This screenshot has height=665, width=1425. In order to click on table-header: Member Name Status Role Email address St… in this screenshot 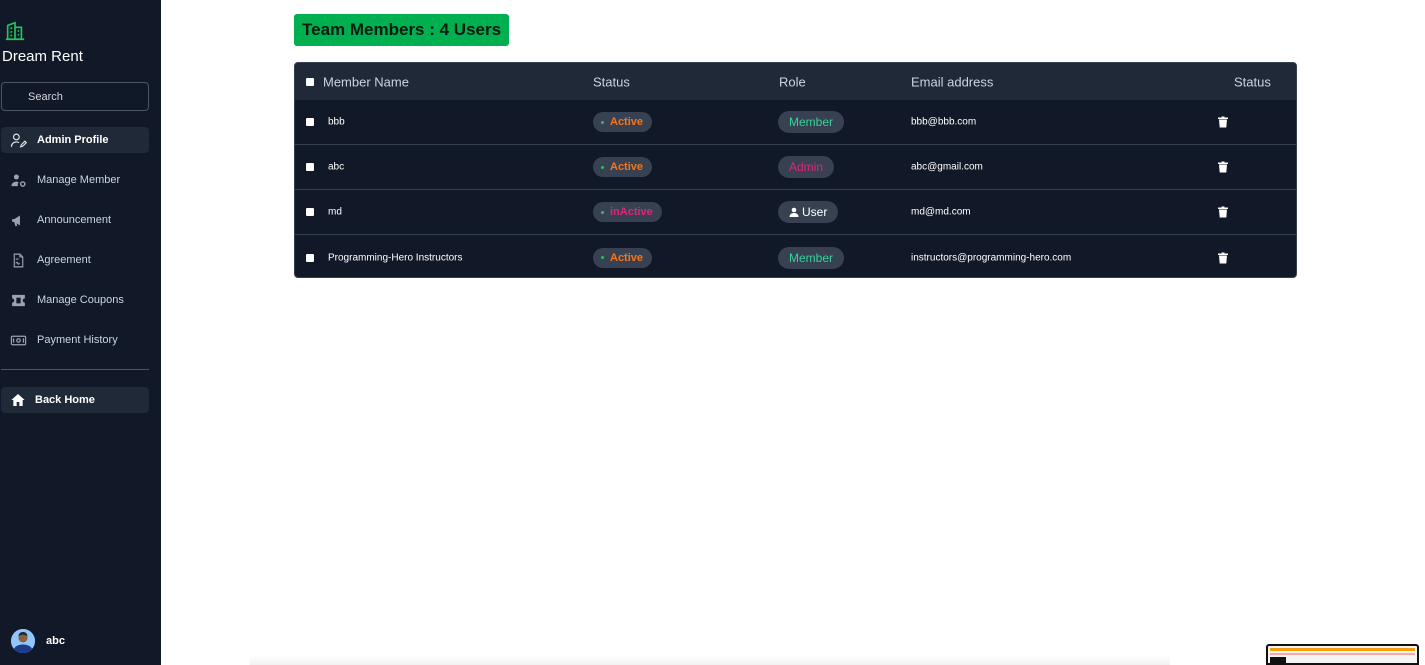, I will do `click(795, 81)`.